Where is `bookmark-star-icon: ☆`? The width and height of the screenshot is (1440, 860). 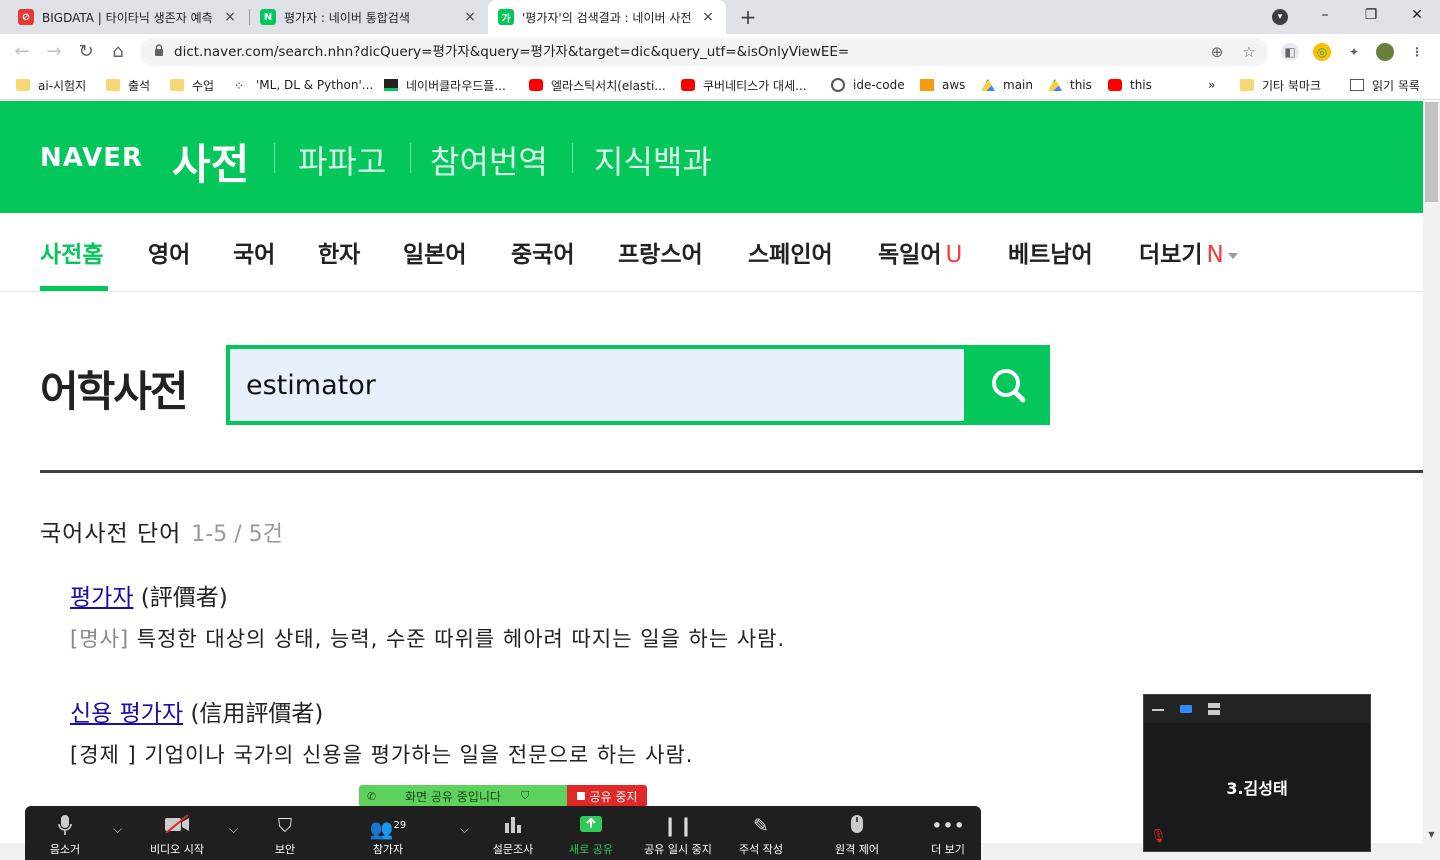
bookmark-star-icon: ☆ is located at coordinates (1249, 52).